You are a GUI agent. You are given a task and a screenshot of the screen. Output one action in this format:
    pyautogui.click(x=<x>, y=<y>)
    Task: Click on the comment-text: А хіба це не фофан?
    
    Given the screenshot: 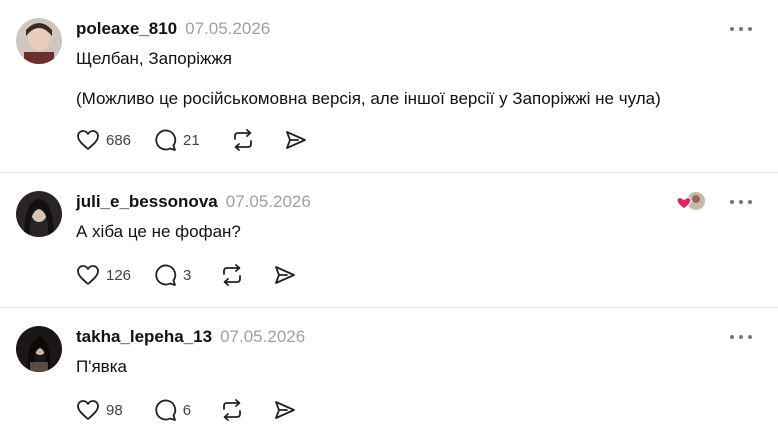 What is the action you would take?
    pyautogui.click(x=158, y=231)
    